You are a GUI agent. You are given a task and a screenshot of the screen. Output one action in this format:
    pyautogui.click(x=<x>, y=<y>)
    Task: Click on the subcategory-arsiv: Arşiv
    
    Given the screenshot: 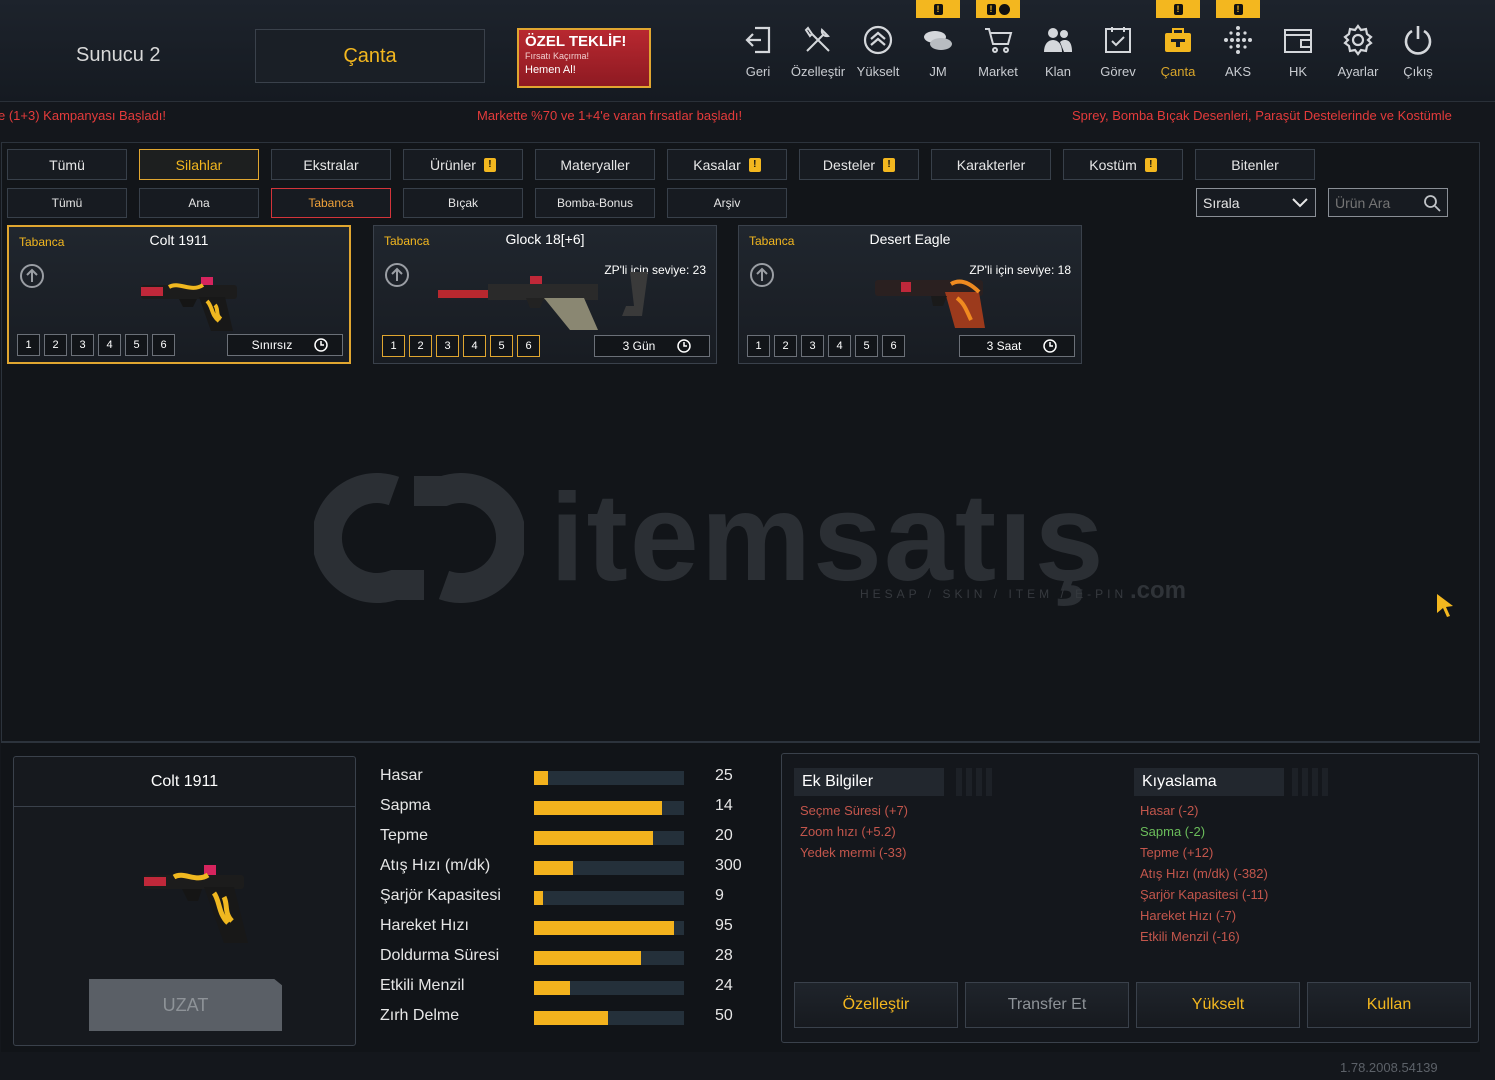 What is the action you would take?
    pyautogui.click(x=727, y=203)
    